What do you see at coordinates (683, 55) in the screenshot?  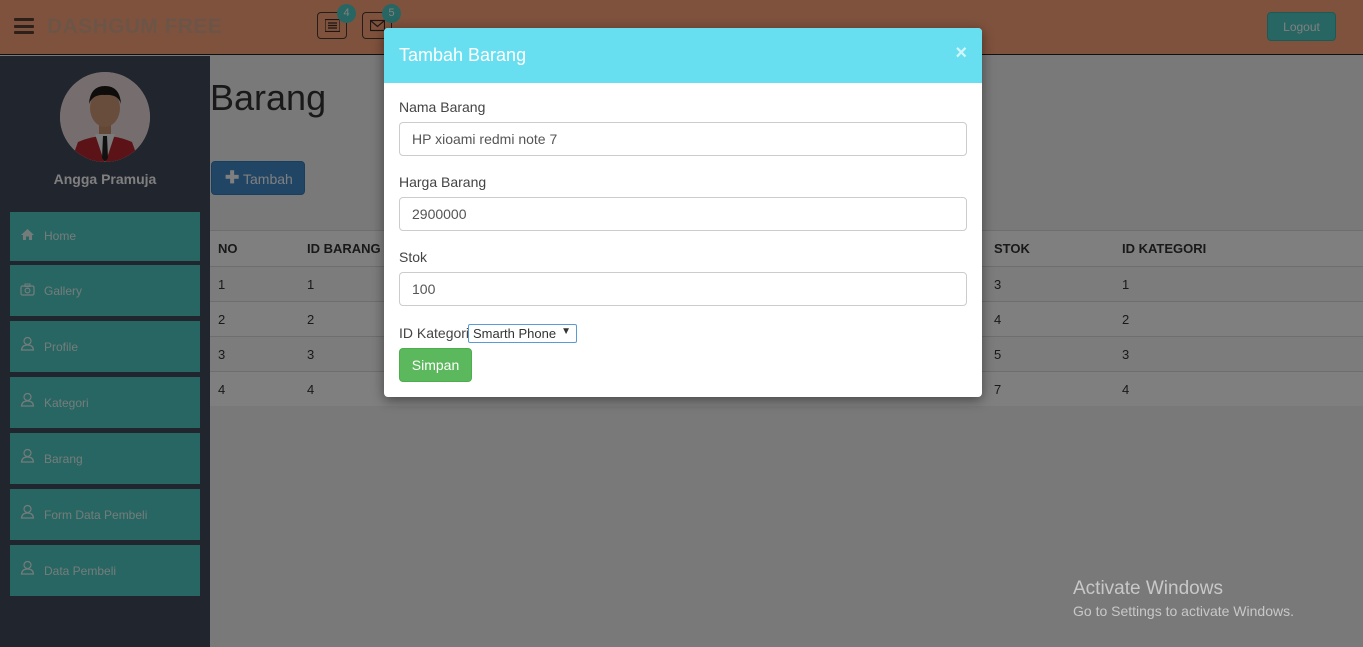 I see `modal-header: Tambah Barang ×` at bounding box center [683, 55].